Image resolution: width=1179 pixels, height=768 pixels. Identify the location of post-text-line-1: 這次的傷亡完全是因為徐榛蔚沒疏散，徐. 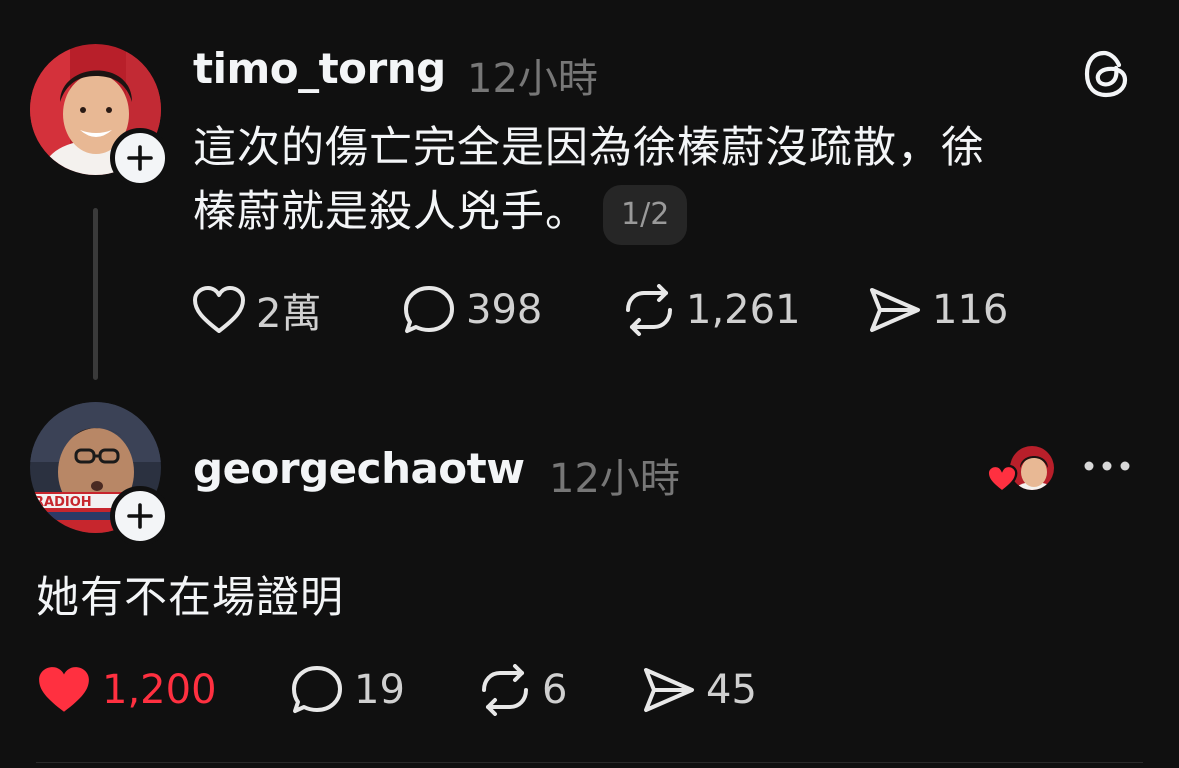
(589, 148).